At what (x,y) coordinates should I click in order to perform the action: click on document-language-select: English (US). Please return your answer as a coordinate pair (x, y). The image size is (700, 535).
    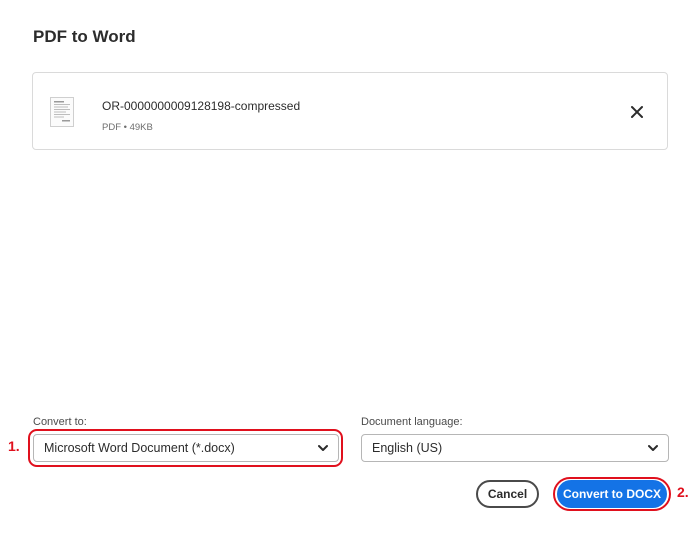
    Looking at the image, I should click on (515, 448).